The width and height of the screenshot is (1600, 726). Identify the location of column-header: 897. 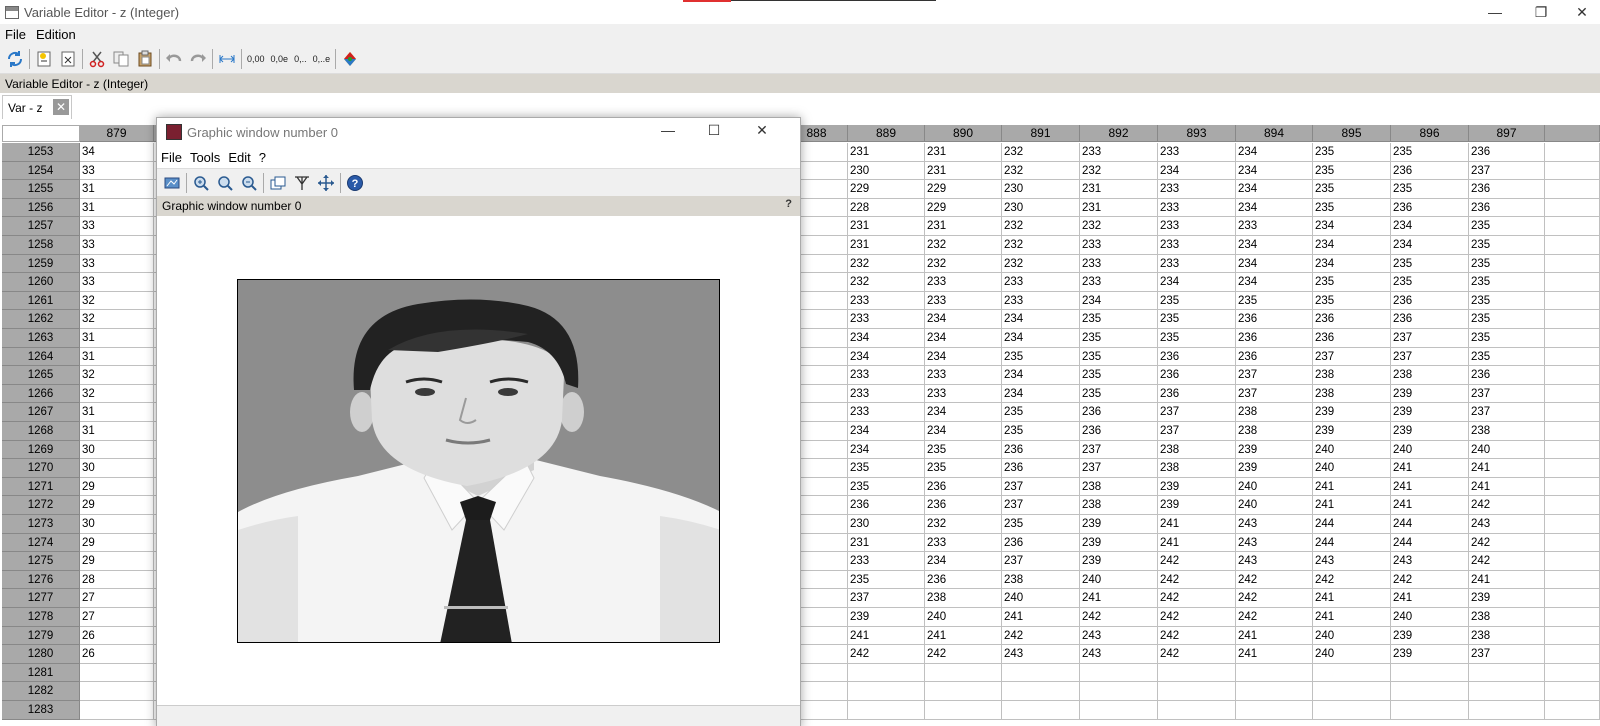
(1507, 133).